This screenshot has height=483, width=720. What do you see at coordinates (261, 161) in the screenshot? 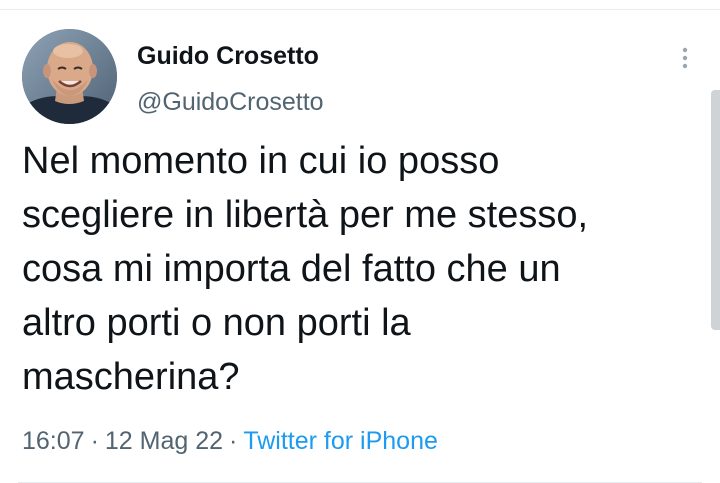
I see `tweet-text-line: Nel momento in cui io posso` at bounding box center [261, 161].